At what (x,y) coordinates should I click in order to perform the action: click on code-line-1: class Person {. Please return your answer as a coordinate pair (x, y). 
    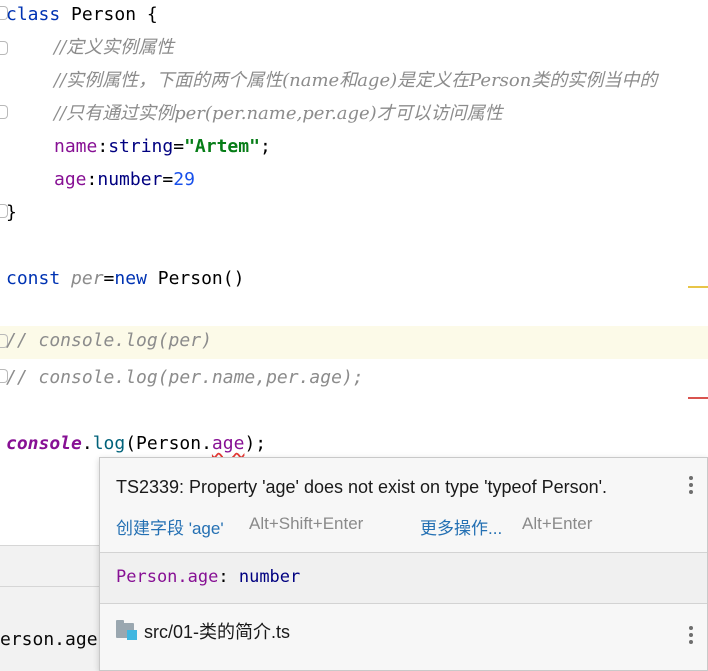
    Looking at the image, I should click on (354, 16).